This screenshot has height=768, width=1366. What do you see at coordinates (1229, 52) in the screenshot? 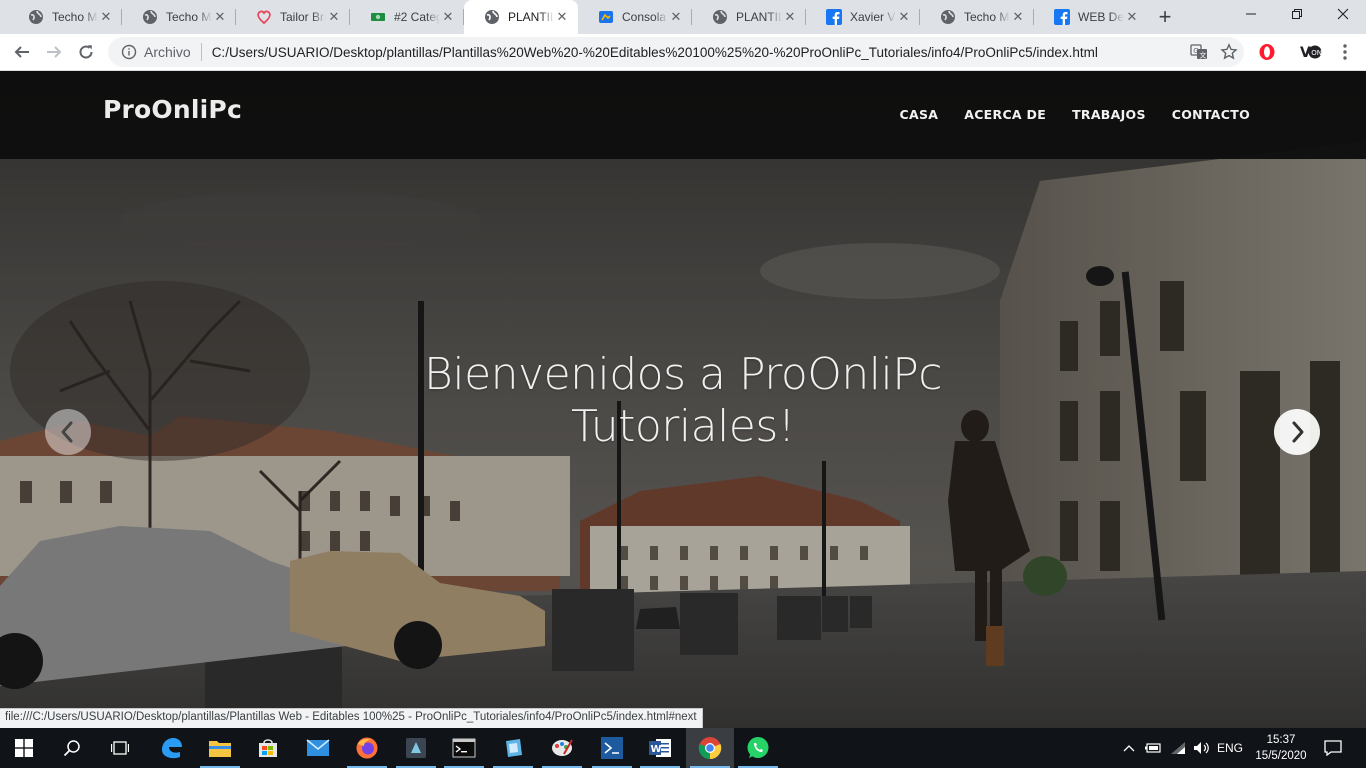
I see `star-icon` at bounding box center [1229, 52].